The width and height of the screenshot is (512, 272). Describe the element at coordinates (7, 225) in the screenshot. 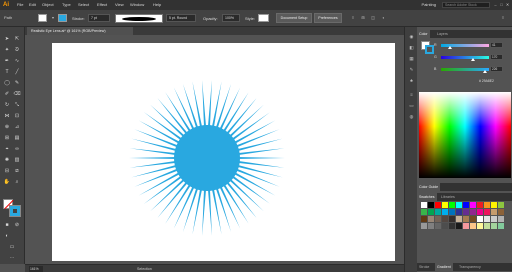

I see `color-mode-icon: ■` at that location.